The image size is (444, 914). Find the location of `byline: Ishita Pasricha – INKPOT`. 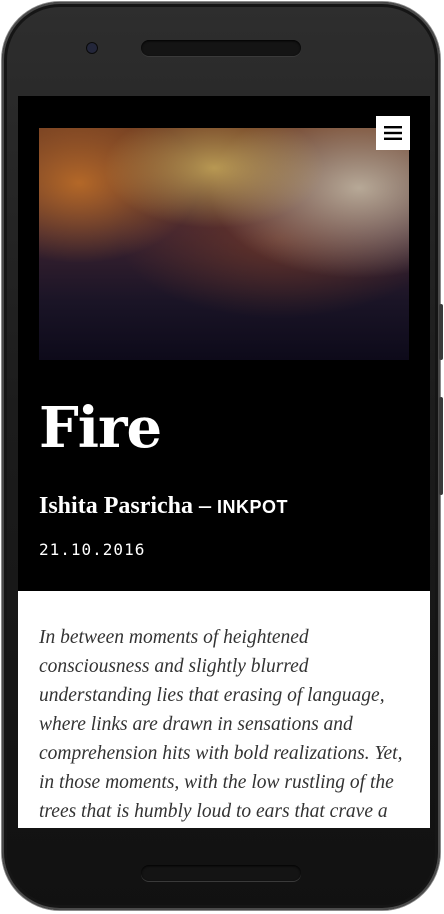

byline: Ishita Pasricha – INKPOT is located at coordinates (163, 506).